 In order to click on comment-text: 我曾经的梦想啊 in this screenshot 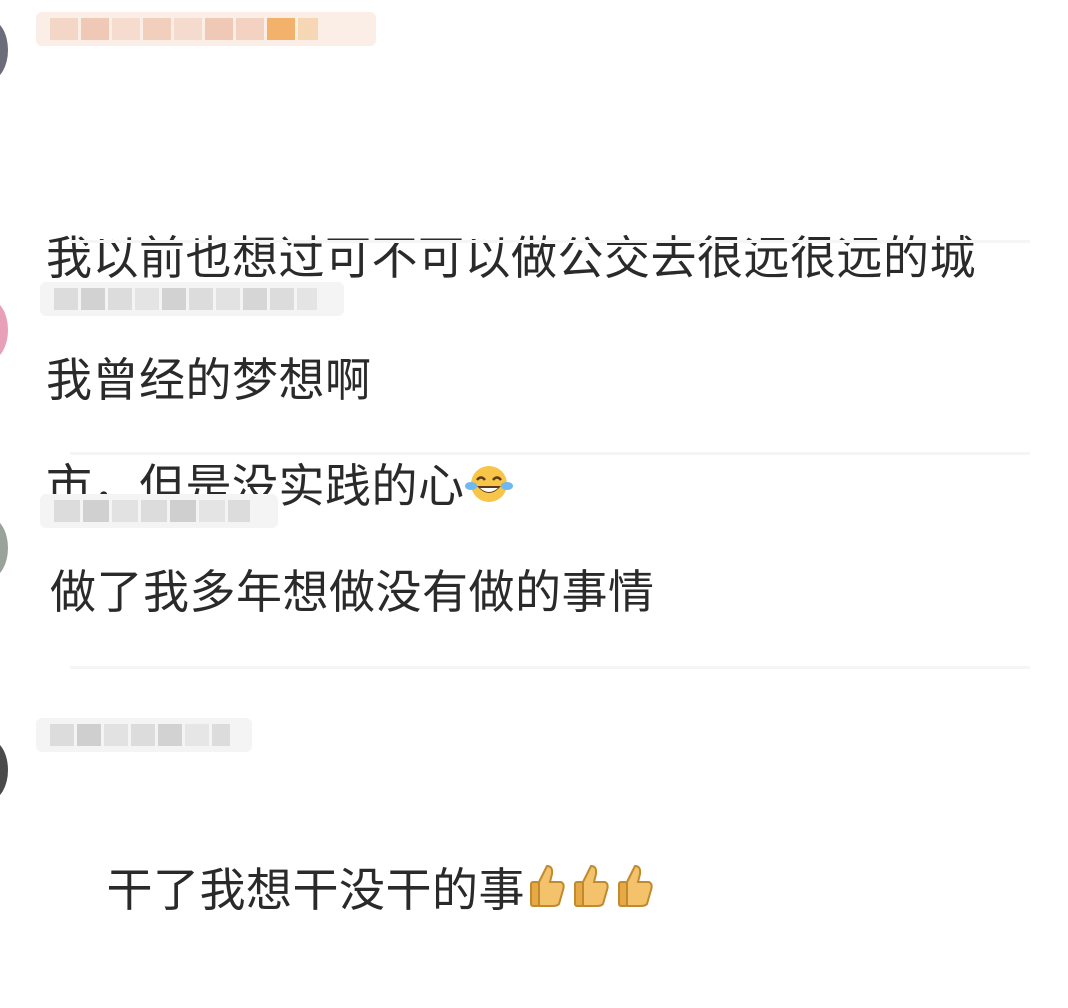, I will do `click(209, 380)`.